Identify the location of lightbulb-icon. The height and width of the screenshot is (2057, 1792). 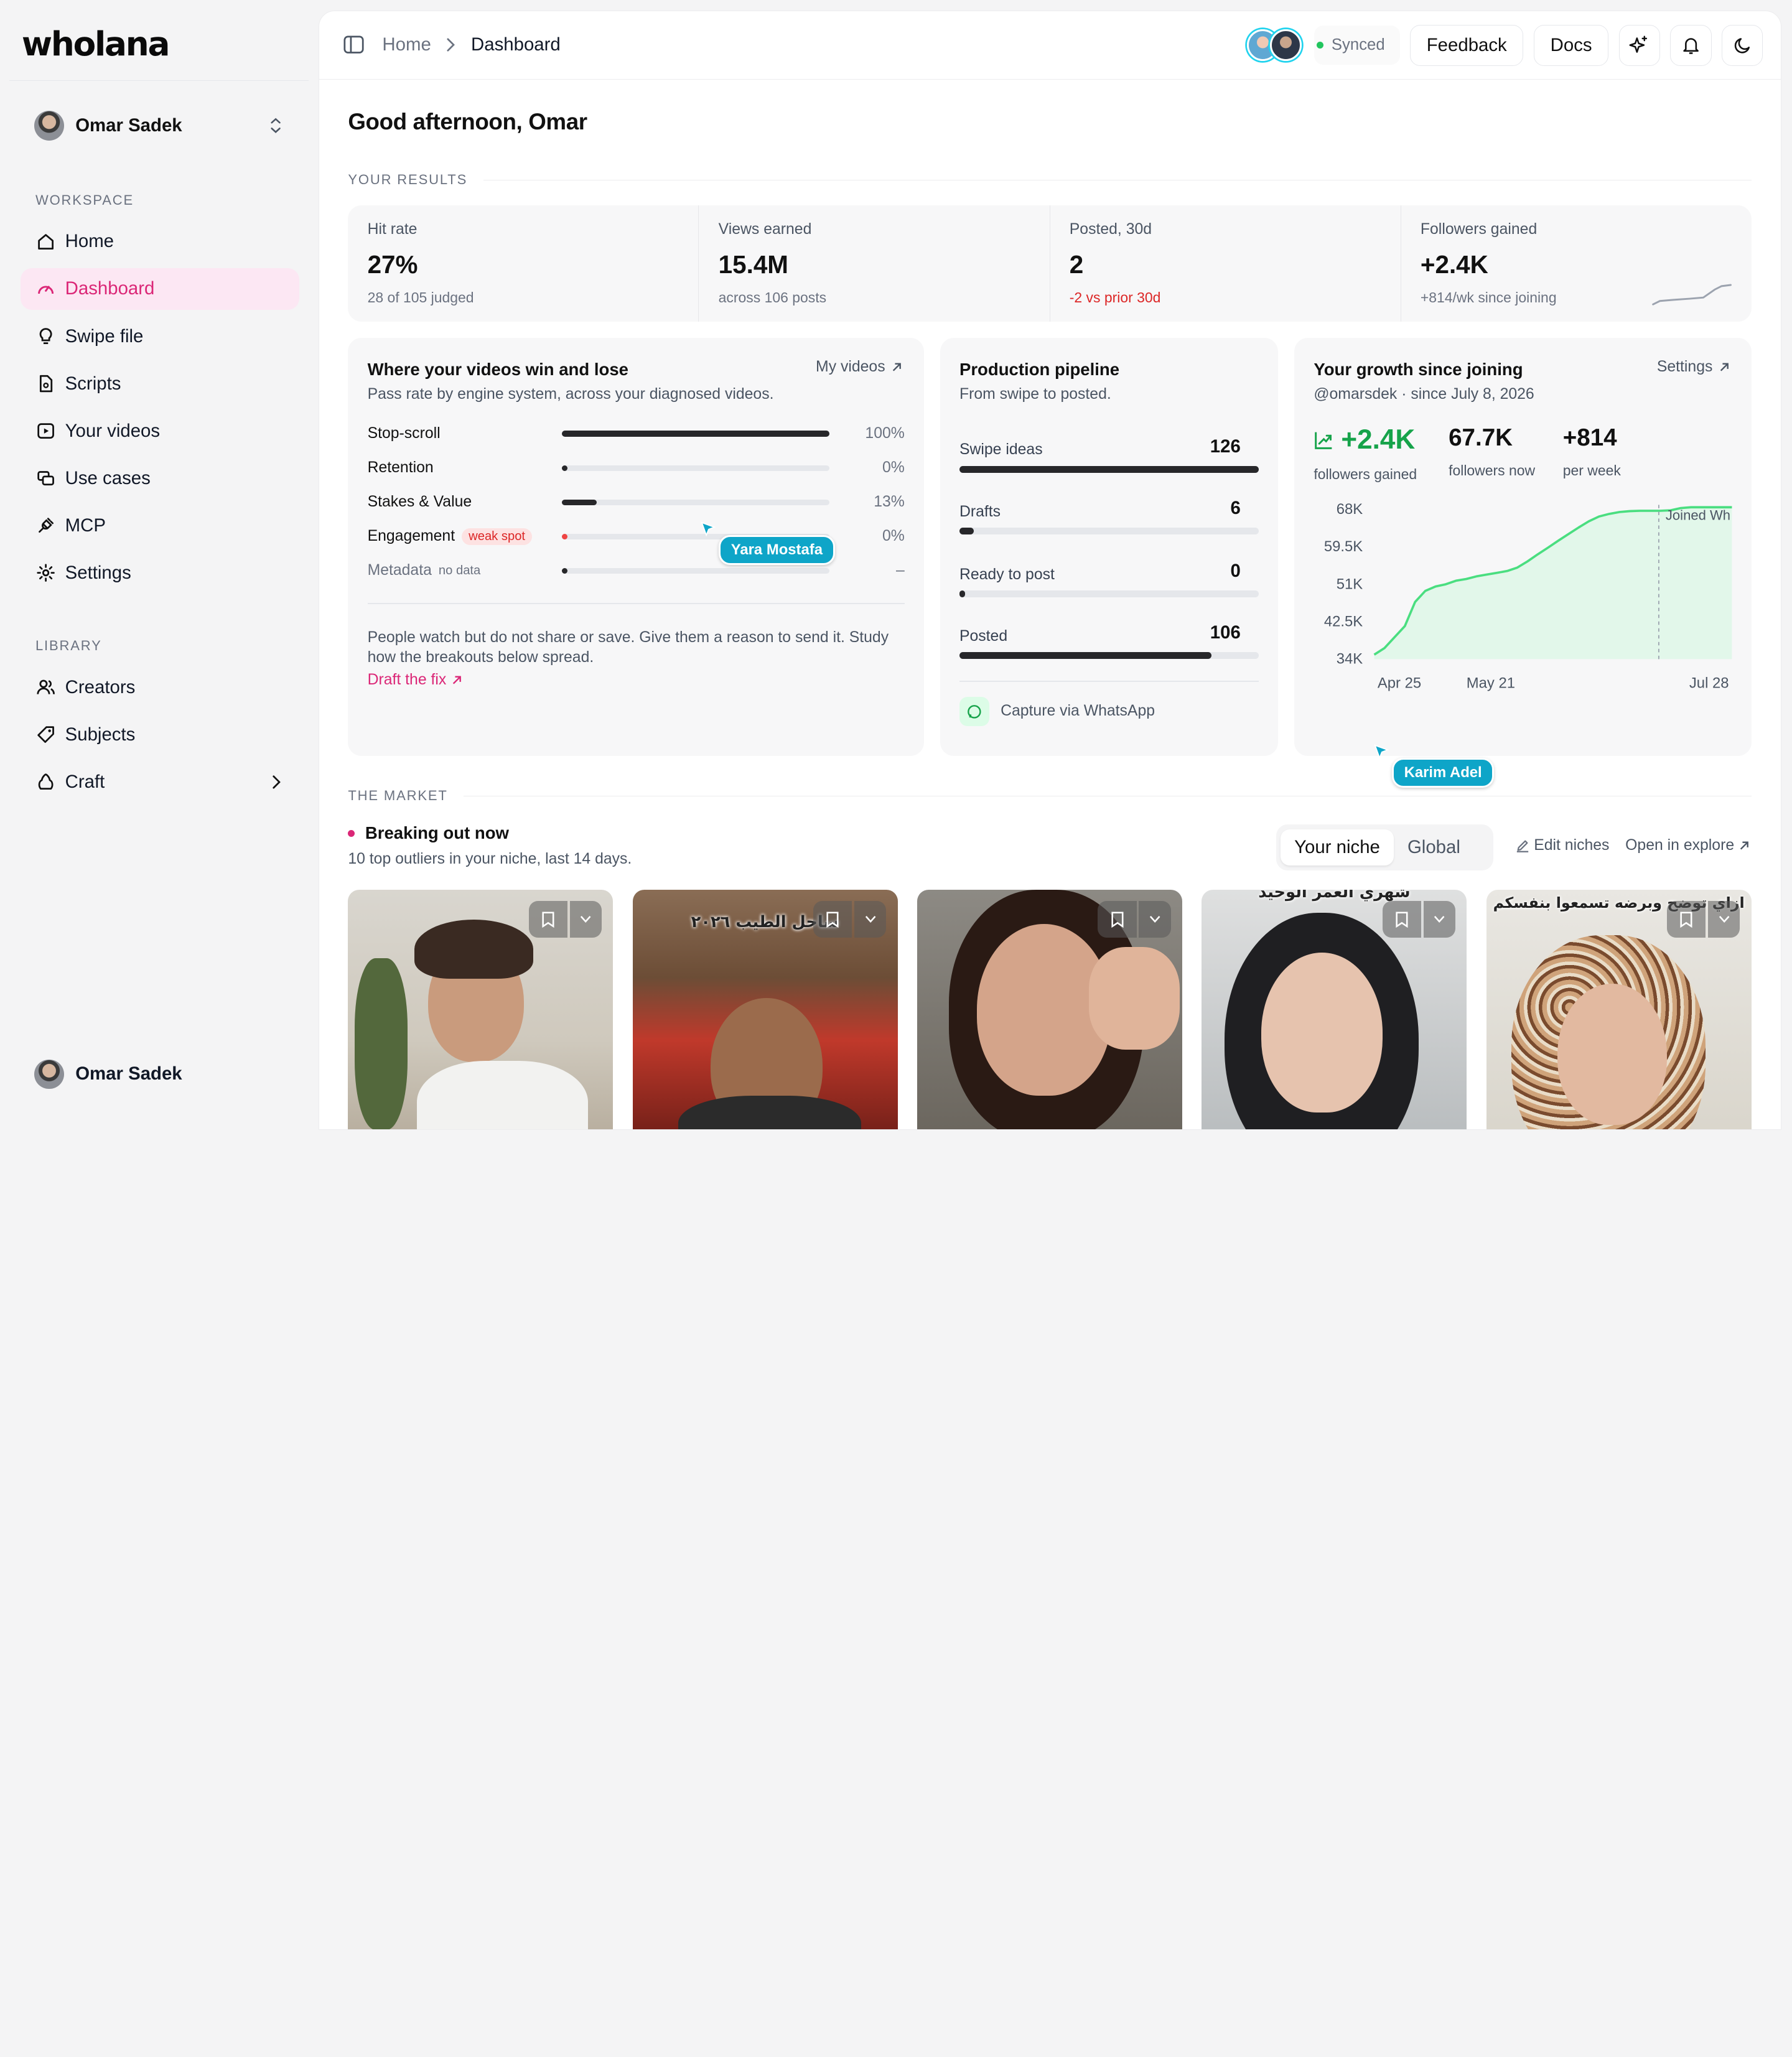
(45, 336).